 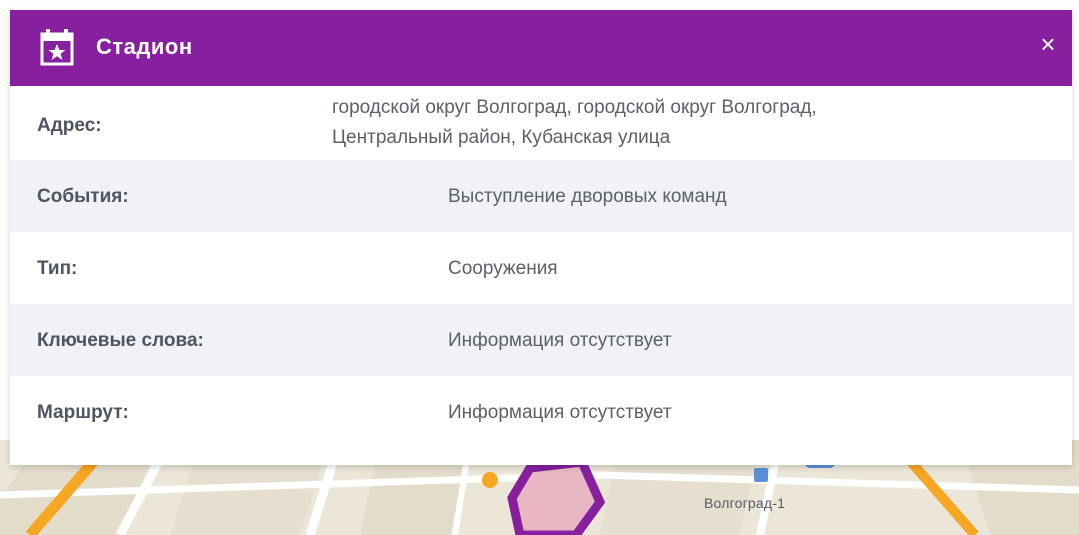 I want to click on popup-header: Стадион ×, so click(x=541, y=48).